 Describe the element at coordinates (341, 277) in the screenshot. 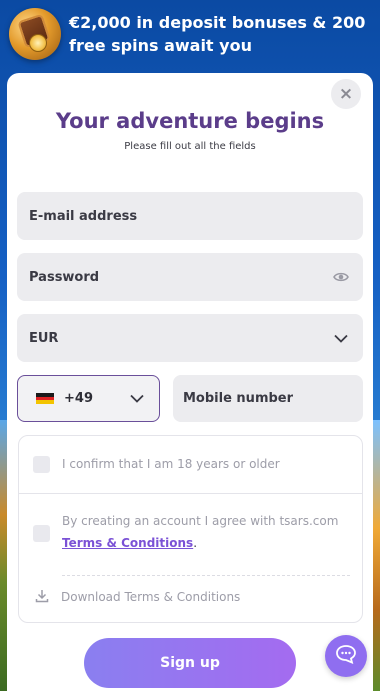

I see `eye-icon` at that location.